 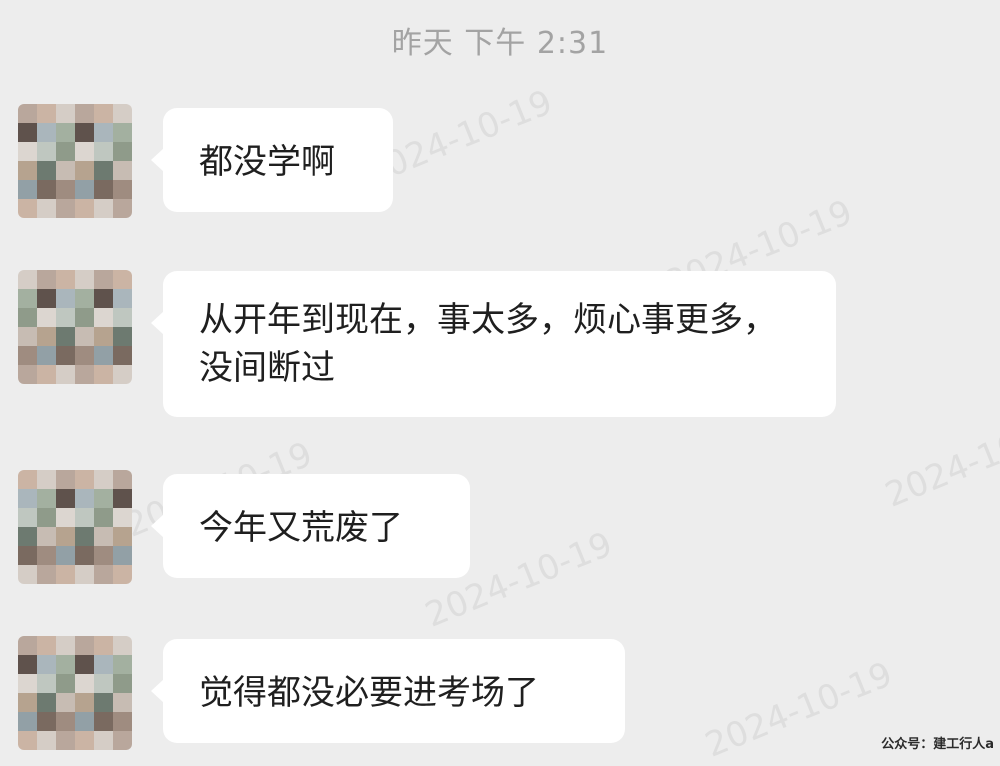 I want to click on message-bubble: 都没学啊, so click(x=272, y=160).